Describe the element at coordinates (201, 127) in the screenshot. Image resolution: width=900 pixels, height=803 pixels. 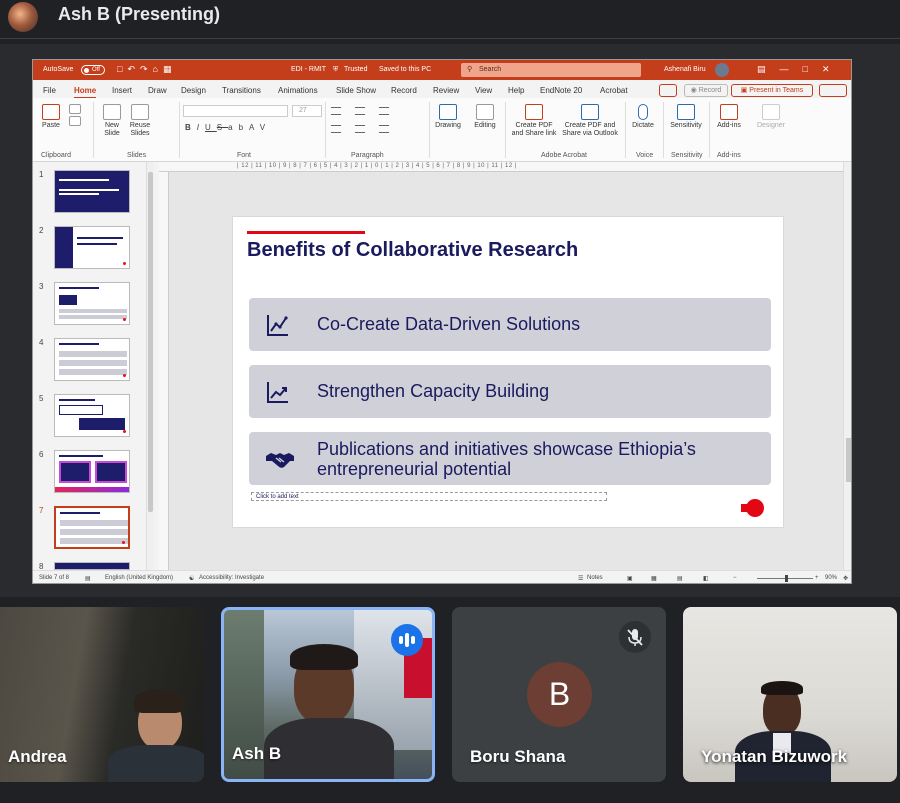
I see `italic-icon: I` at that location.